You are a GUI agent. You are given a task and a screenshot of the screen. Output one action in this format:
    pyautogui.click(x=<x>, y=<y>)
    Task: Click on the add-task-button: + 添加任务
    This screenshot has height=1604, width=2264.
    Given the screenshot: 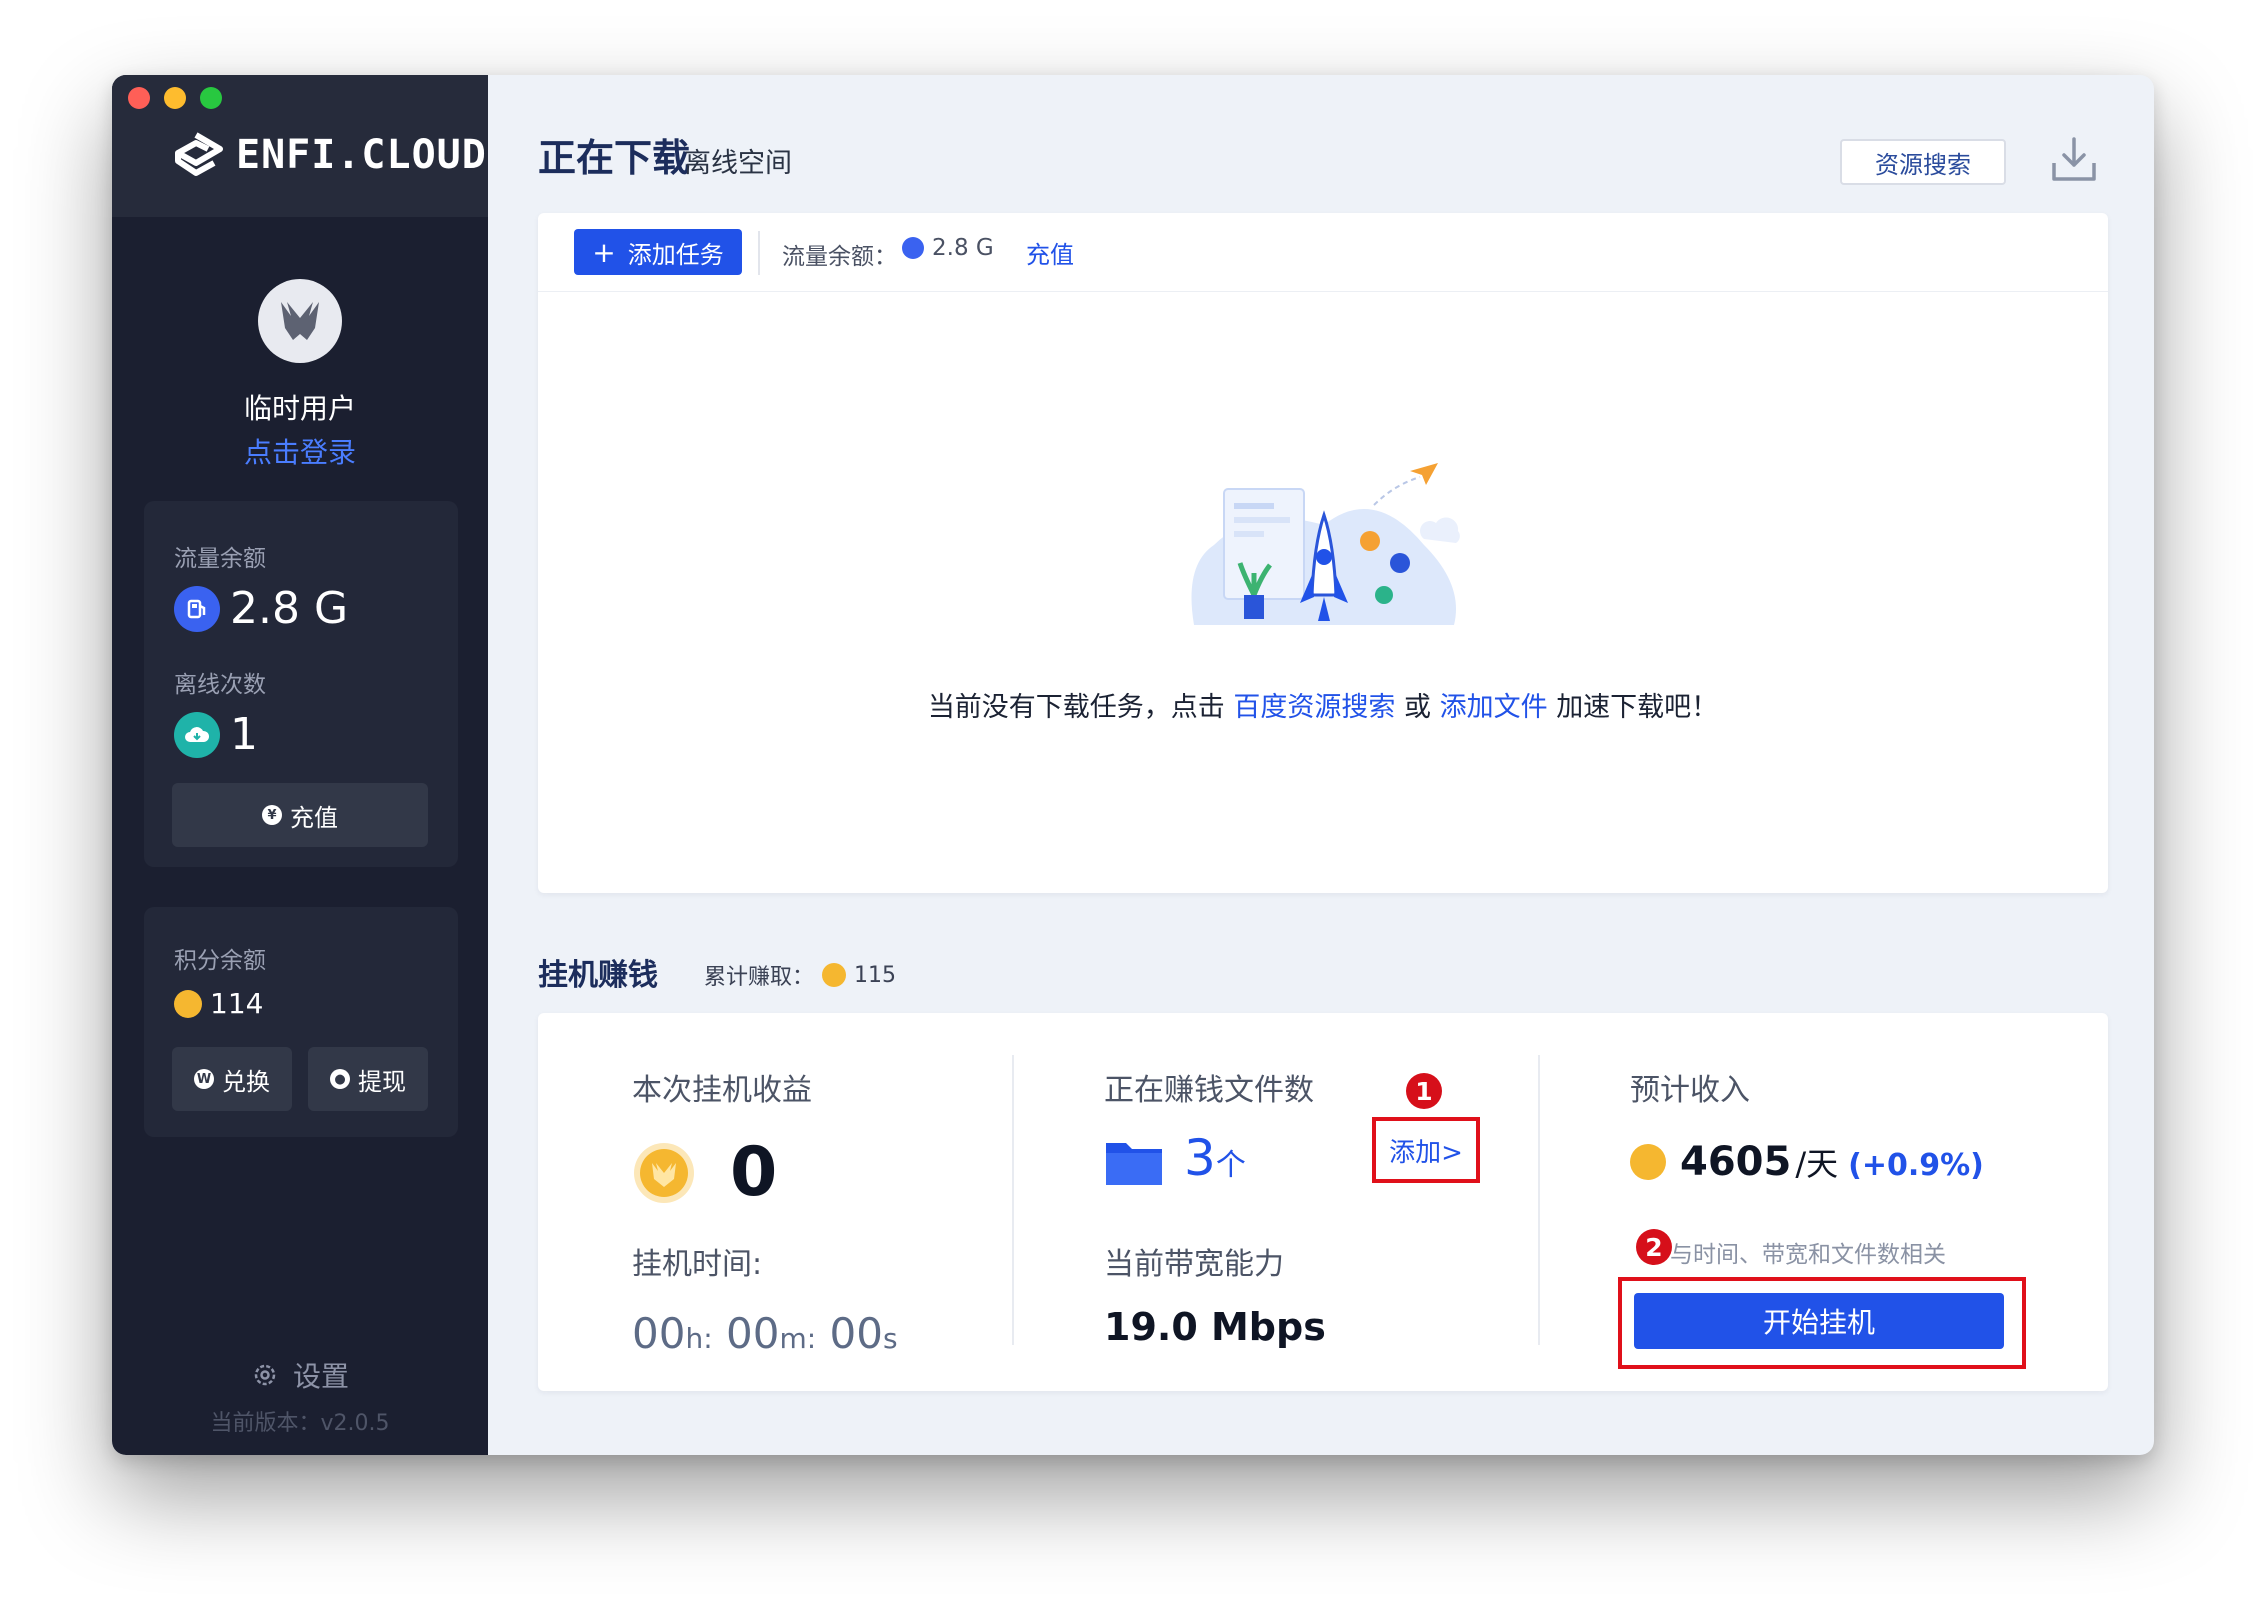 What is the action you would take?
    pyautogui.click(x=658, y=252)
    